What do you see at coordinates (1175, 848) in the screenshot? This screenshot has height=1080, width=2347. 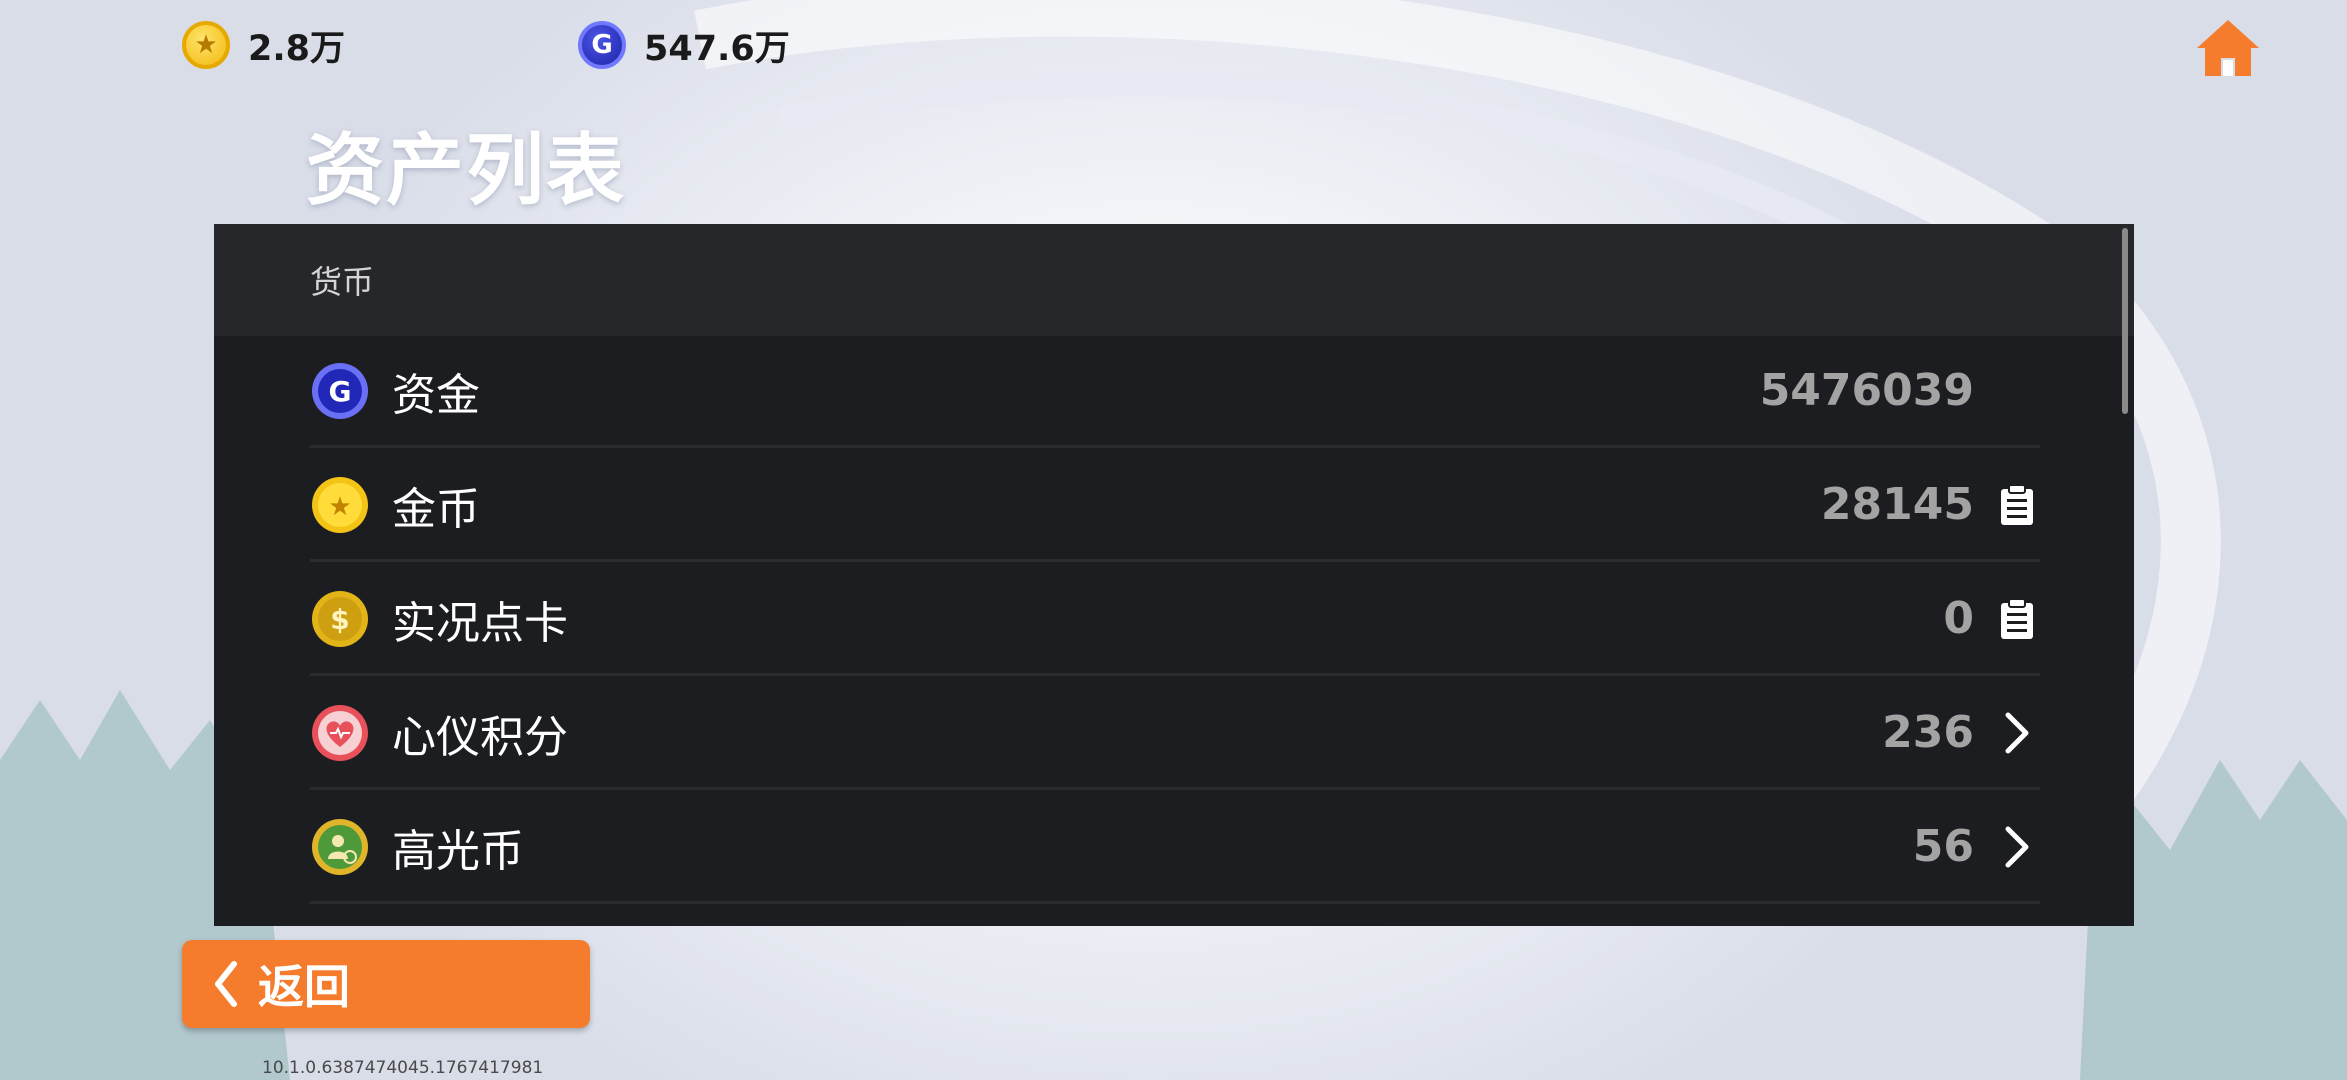 I see `asset-row-highlight-coin: 高光币 56` at bounding box center [1175, 848].